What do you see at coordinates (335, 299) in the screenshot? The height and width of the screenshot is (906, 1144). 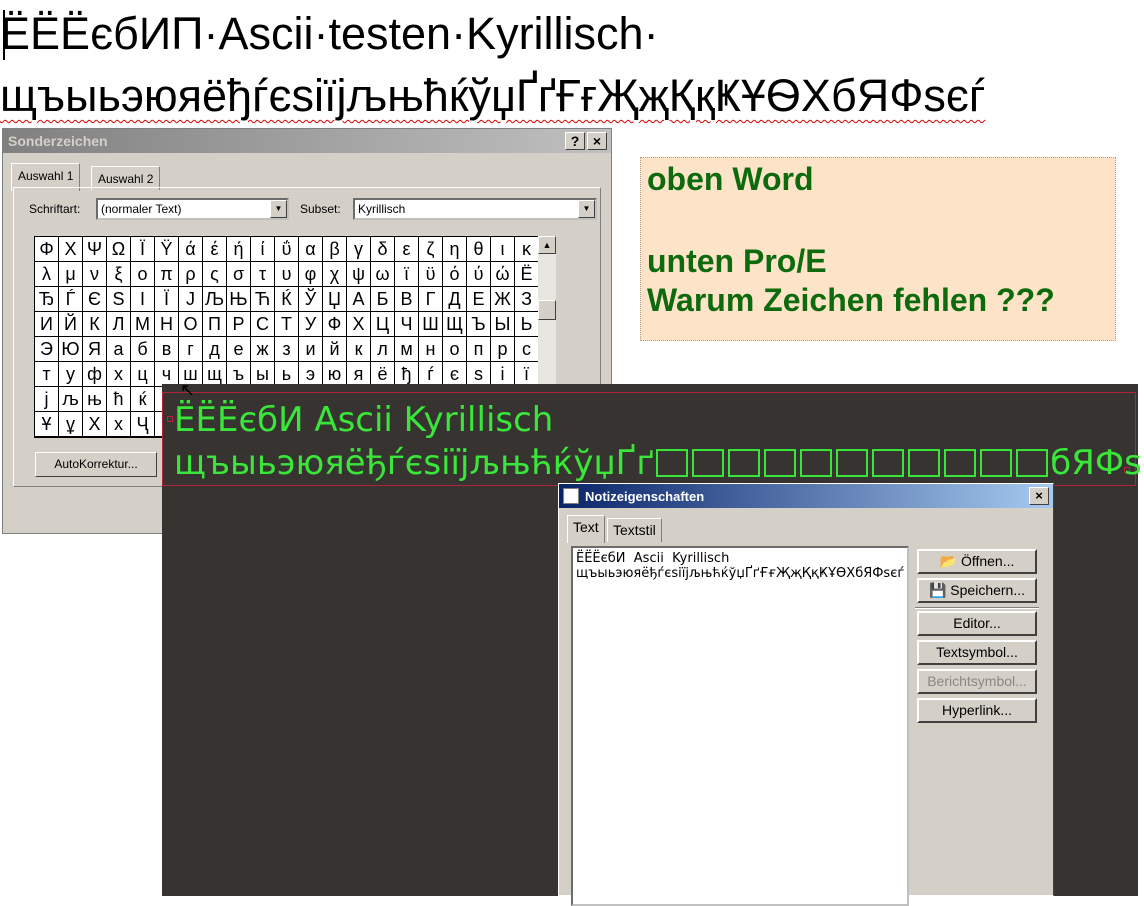 I see `char-cell: Џ` at bounding box center [335, 299].